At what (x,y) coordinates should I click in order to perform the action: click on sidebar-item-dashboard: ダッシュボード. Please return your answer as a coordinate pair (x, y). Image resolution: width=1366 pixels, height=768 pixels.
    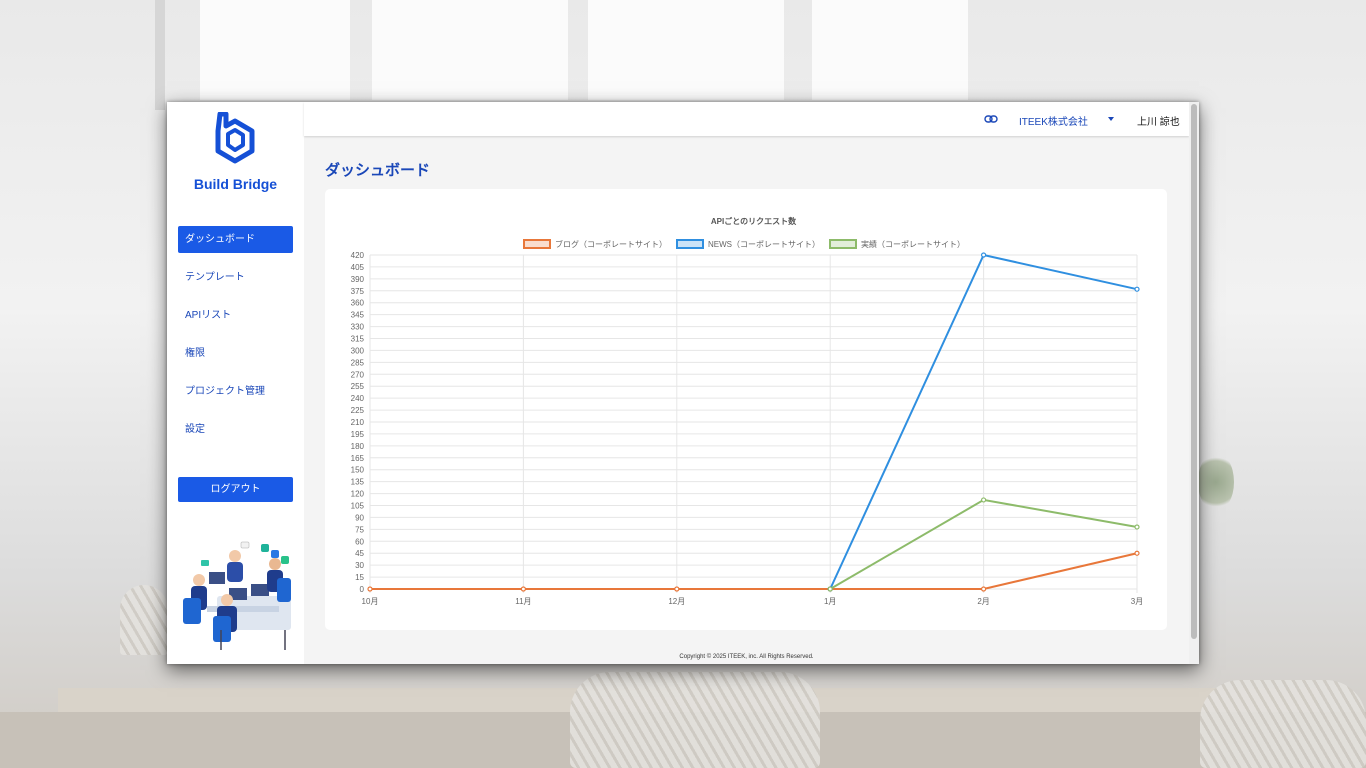
    Looking at the image, I should click on (235, 239).